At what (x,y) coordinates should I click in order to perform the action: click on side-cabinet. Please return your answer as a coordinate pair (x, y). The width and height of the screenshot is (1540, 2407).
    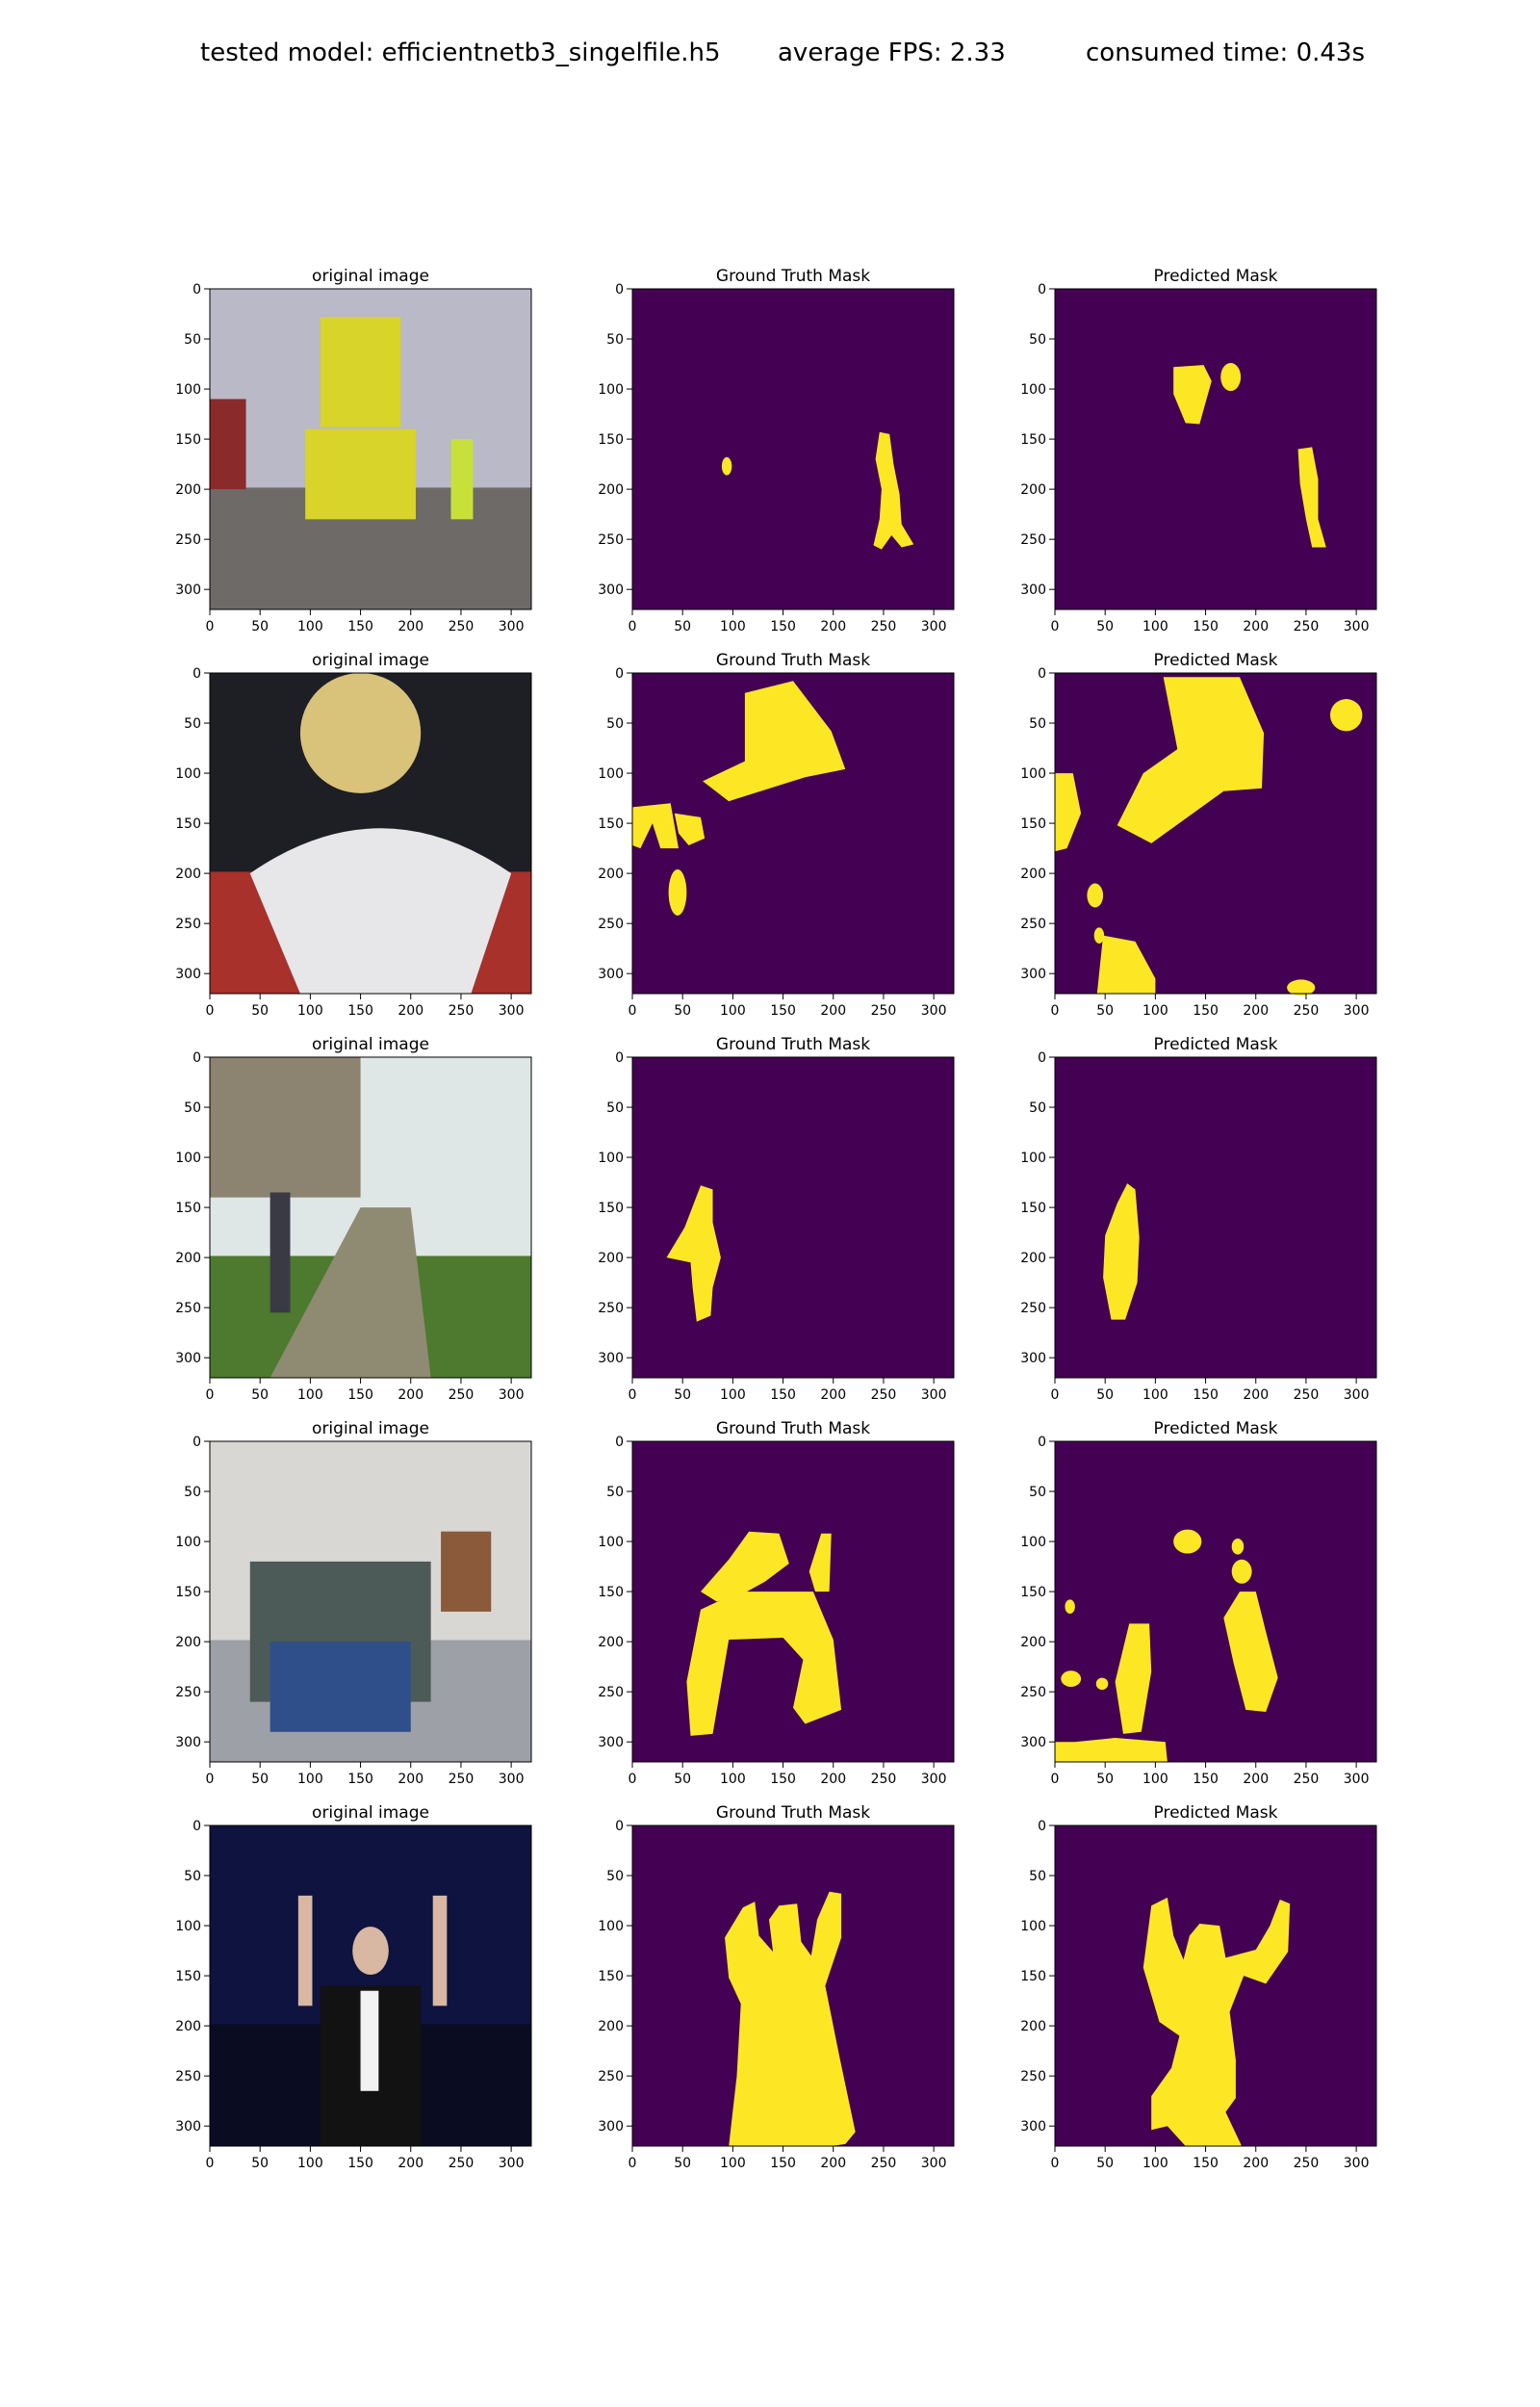
    Looking at the image, I should click on (466, 1571).